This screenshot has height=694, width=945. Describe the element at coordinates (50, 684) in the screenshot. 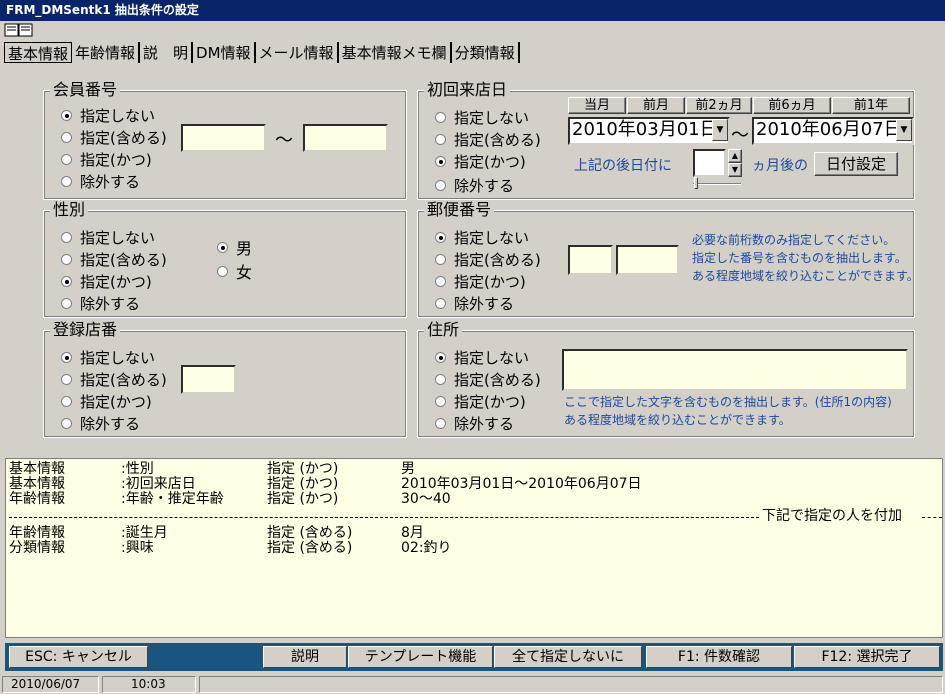

I see `status-date: 2010/06/07` at that location.